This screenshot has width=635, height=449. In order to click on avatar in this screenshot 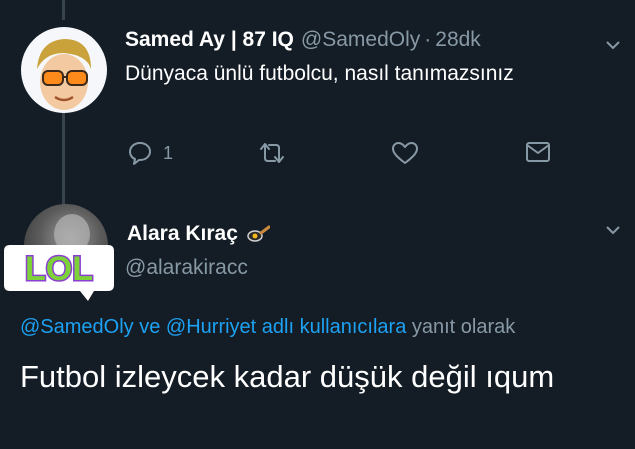, I will do `click(64, 70)`.